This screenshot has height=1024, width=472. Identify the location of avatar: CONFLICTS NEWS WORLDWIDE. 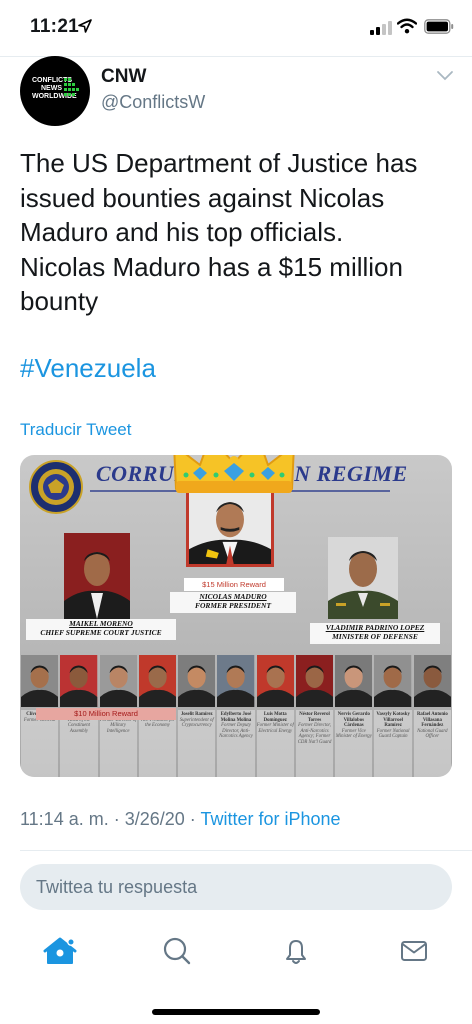
(55, 91).